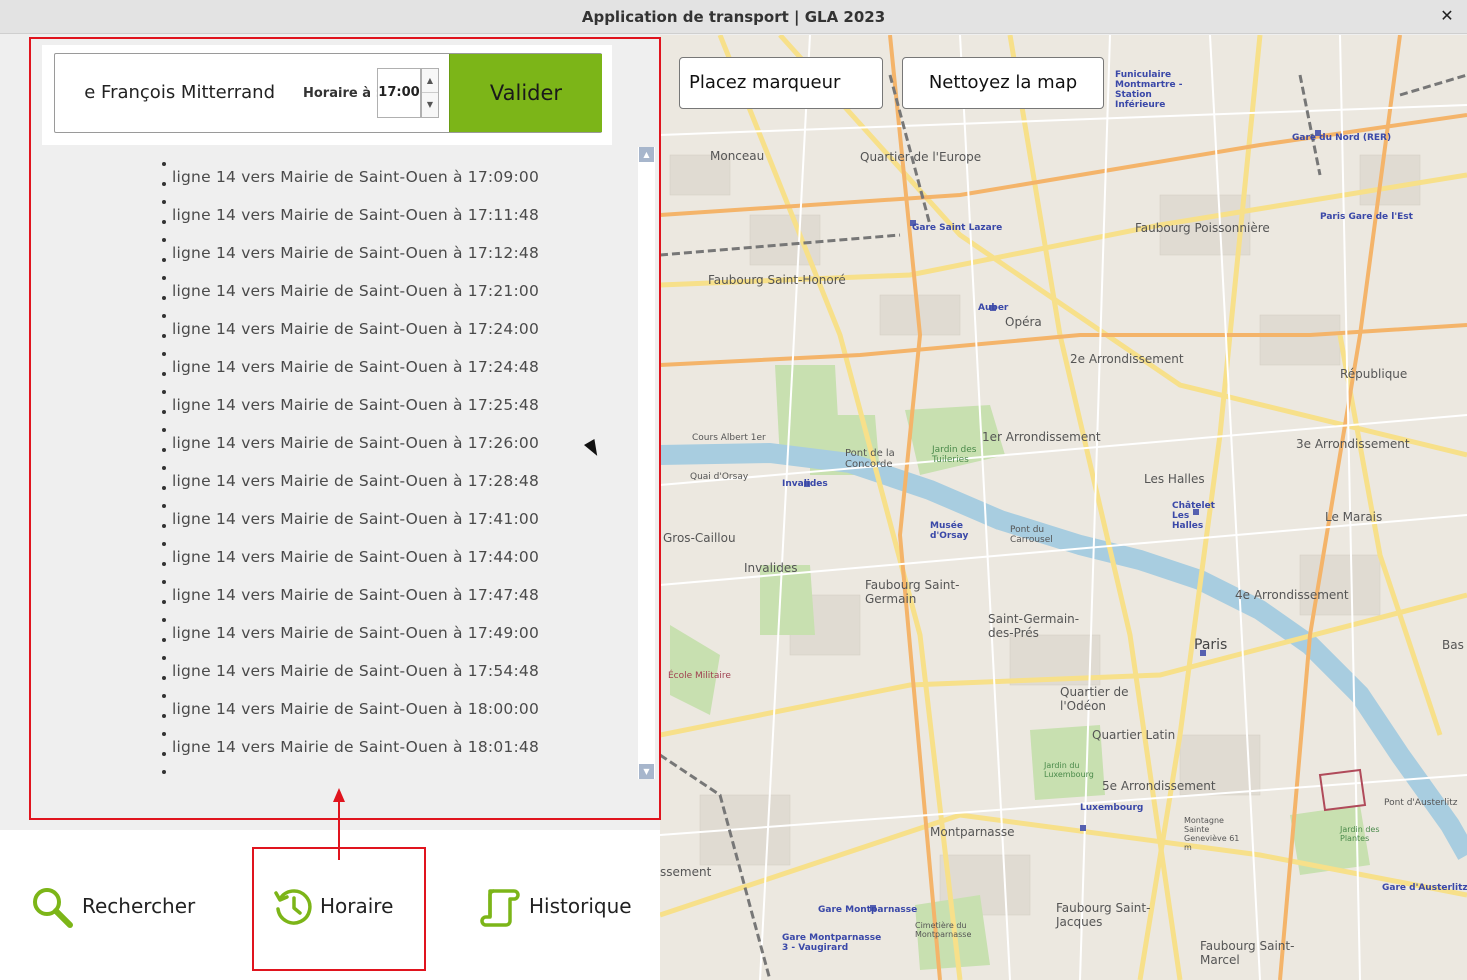  I want to click on map-label: Quartier Latin, so click(1134, 735).